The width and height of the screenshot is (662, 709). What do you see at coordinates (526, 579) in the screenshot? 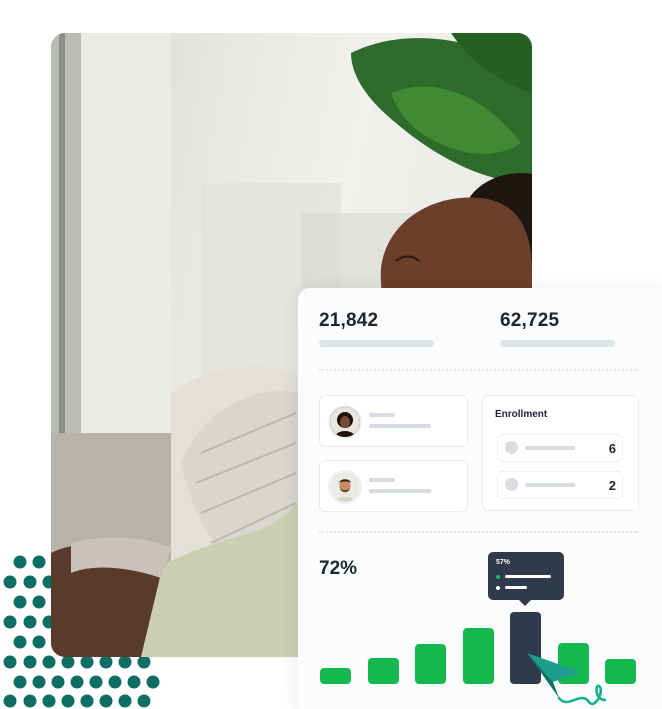
I see `chart-tooltip: 57%` at bounding box center [526, 579].